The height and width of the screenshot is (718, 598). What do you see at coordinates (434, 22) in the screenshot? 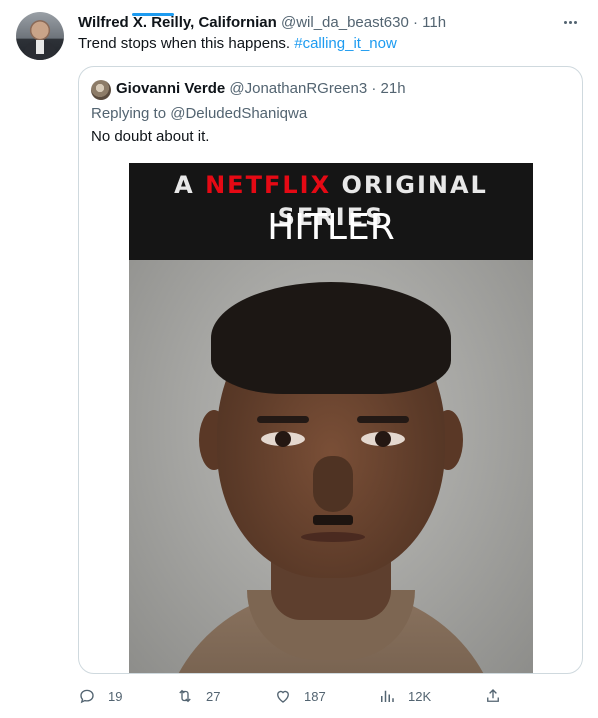
I see `tweet-timestamp: 11h` at bounding box center [434, 22].